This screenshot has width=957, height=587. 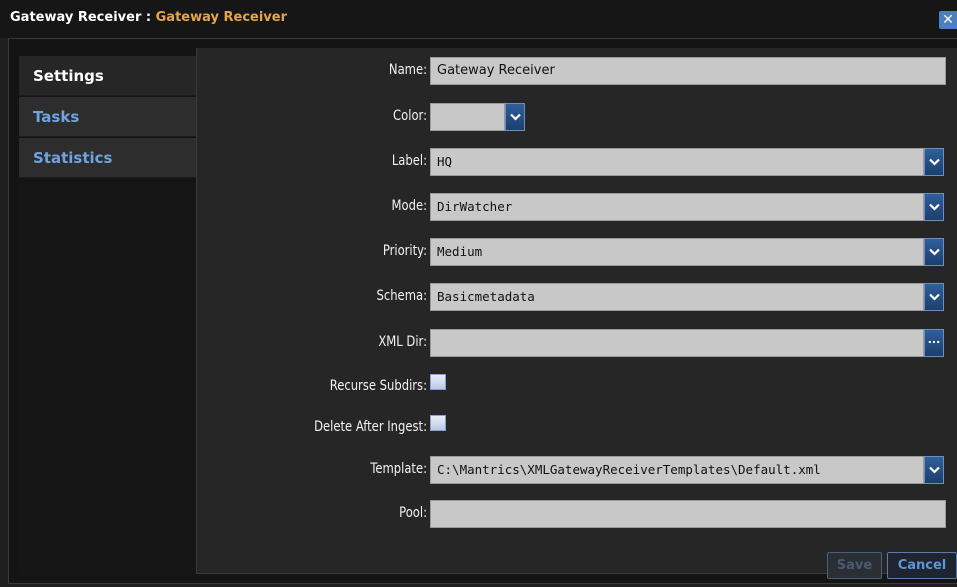 I want to click on window-title: Gateway Receiver, so click(x=148, y=17).